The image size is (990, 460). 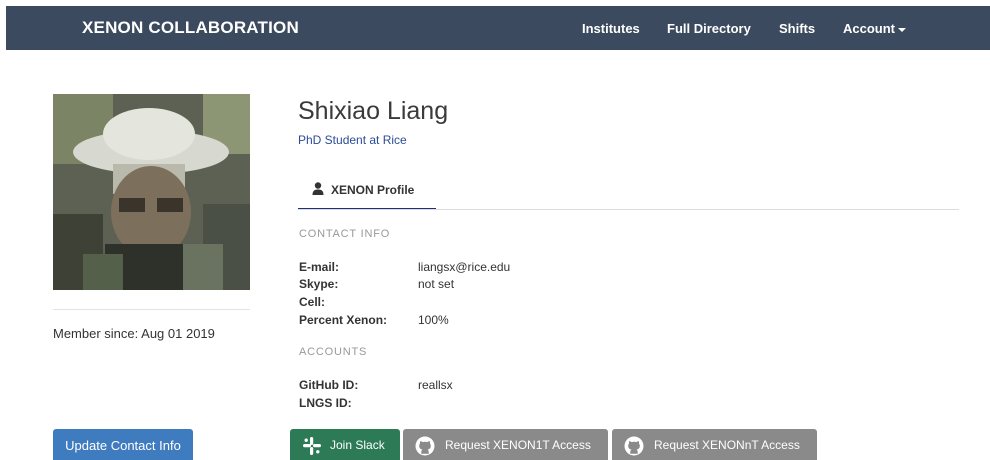 I want to click on github-id-label: GitHub ID:, so click(x=329, y=385).